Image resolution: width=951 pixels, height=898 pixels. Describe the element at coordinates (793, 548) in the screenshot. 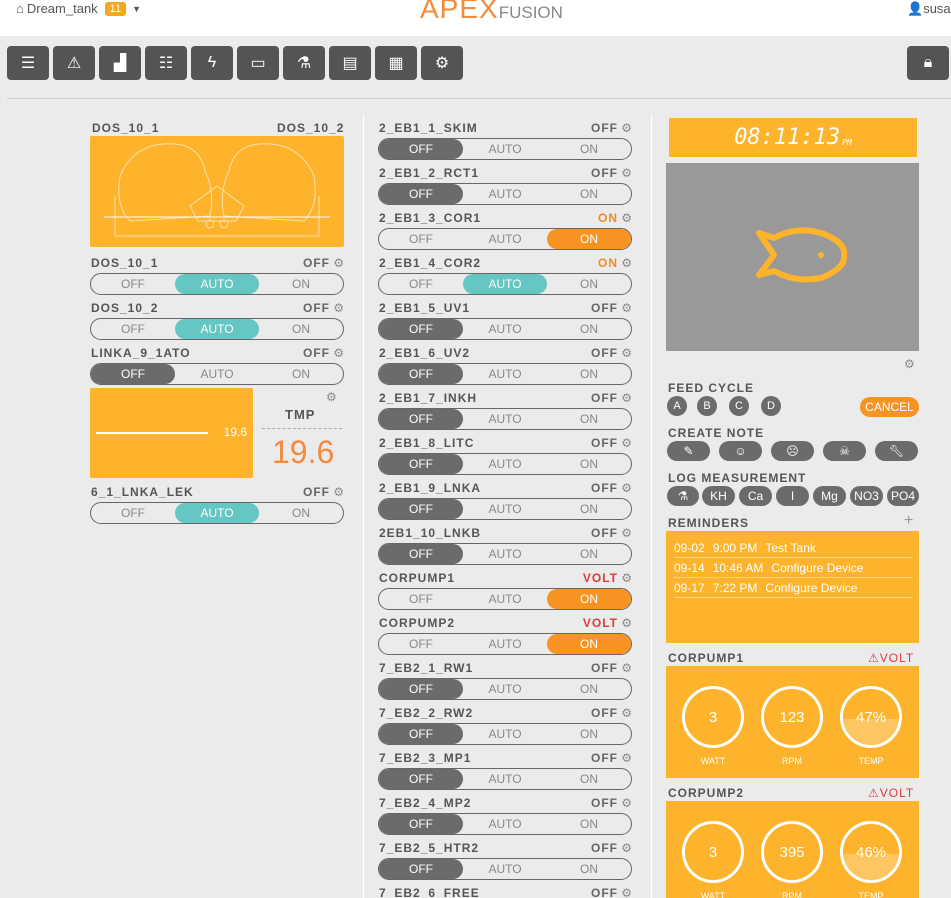

I see `reminder-item: 09-02 9:00 PM Test Tank` at that location.